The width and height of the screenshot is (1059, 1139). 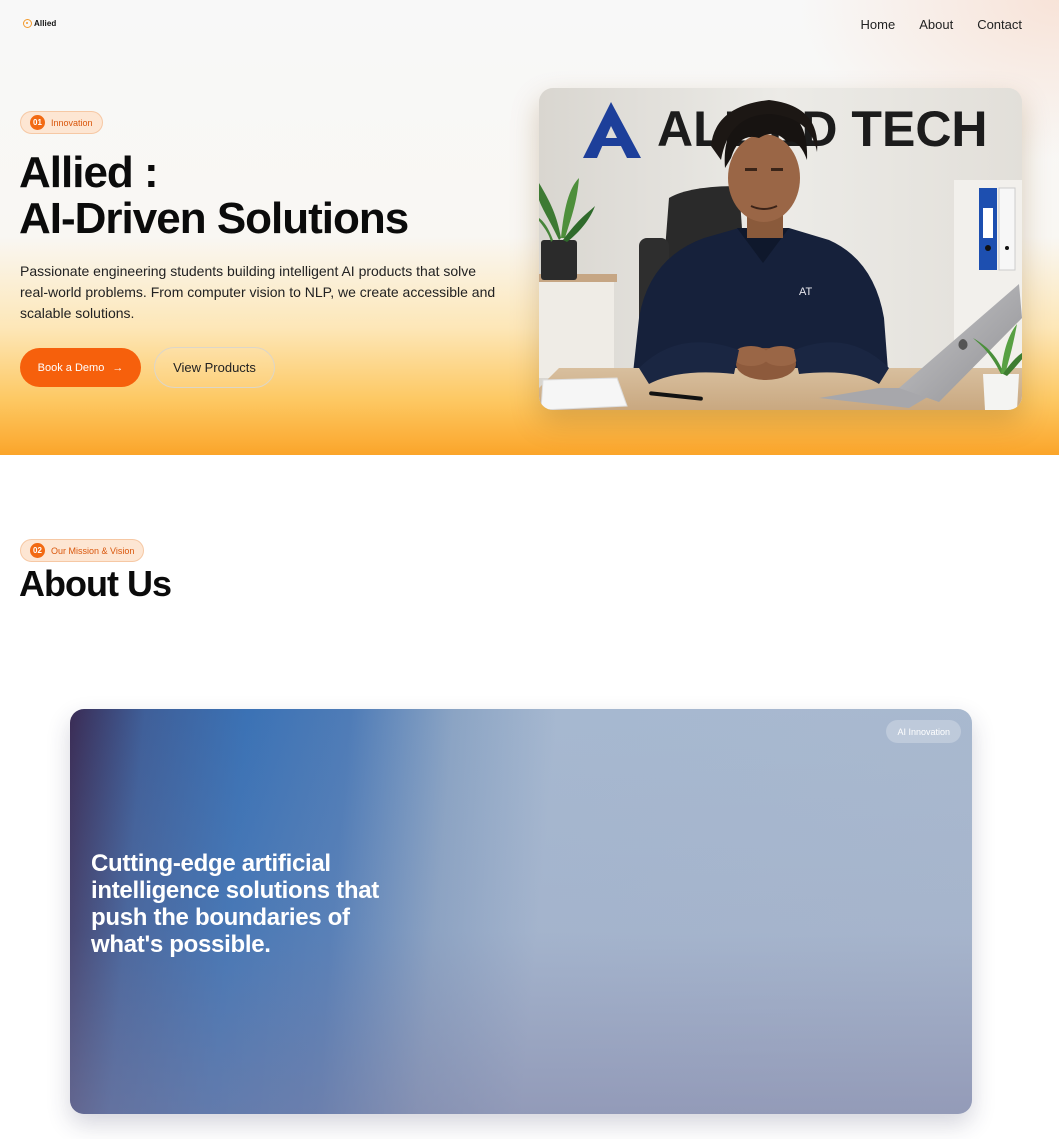 I want to click on nav-links: Home About Contact, so click(x=941, y=24).